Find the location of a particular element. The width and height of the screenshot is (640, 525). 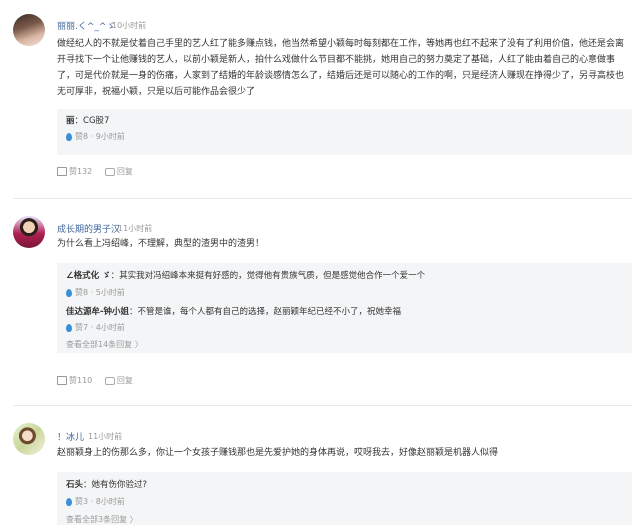

reply-meta: 赞3 · 8小时前 is located at coordinates (95, 501).